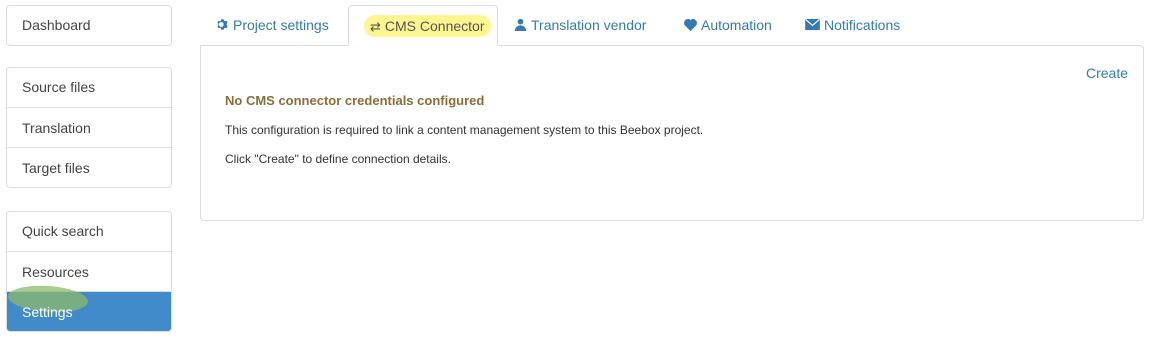  I want to click on sidebar-group-tools: Quick search Resources Settings, so click(89, 271).